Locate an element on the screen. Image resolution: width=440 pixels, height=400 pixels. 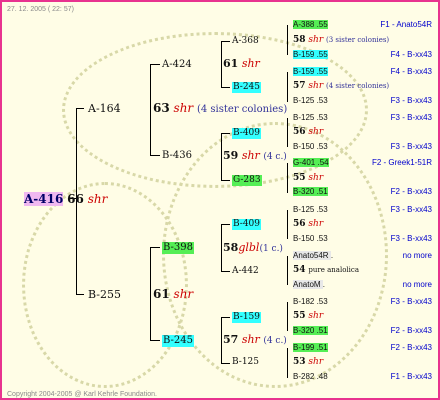
gen4-row: B-199 .51 is located at coordinates (310, 347).